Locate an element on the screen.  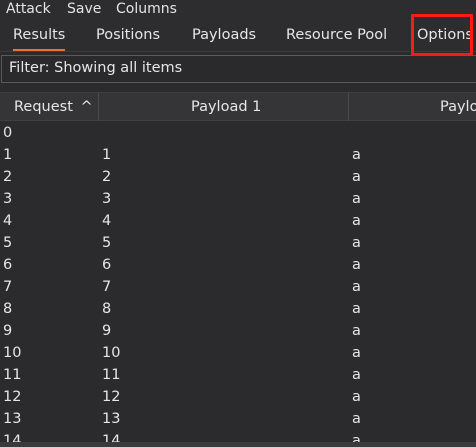
cell-request: 8 is located at coordinates (8, 309).